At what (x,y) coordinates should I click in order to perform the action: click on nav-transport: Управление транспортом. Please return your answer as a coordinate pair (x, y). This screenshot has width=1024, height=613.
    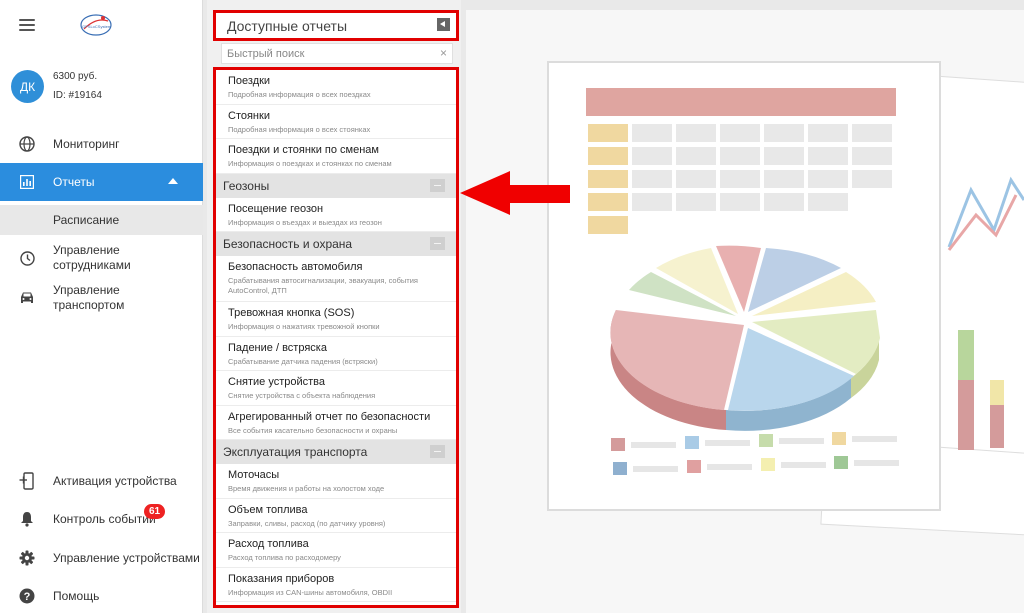
    Looking at the image, I should click on (101, 298).